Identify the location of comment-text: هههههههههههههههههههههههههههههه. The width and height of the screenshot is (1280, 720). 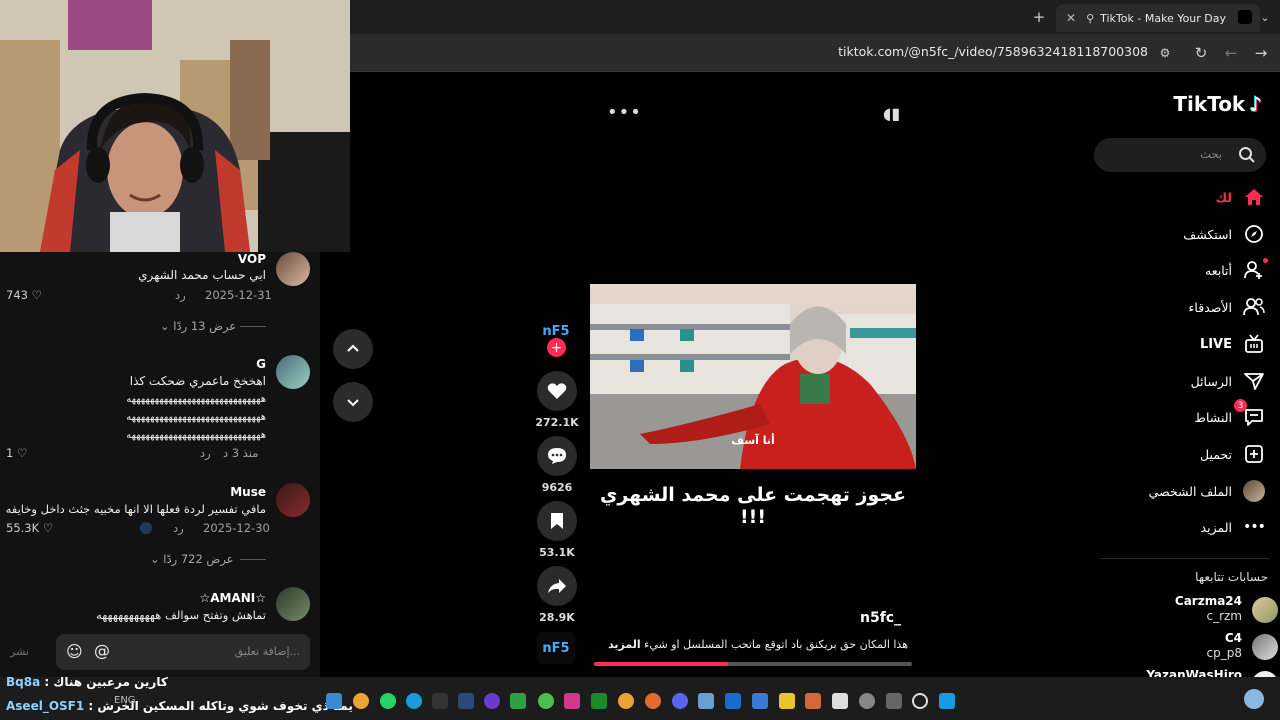
(196, 435).